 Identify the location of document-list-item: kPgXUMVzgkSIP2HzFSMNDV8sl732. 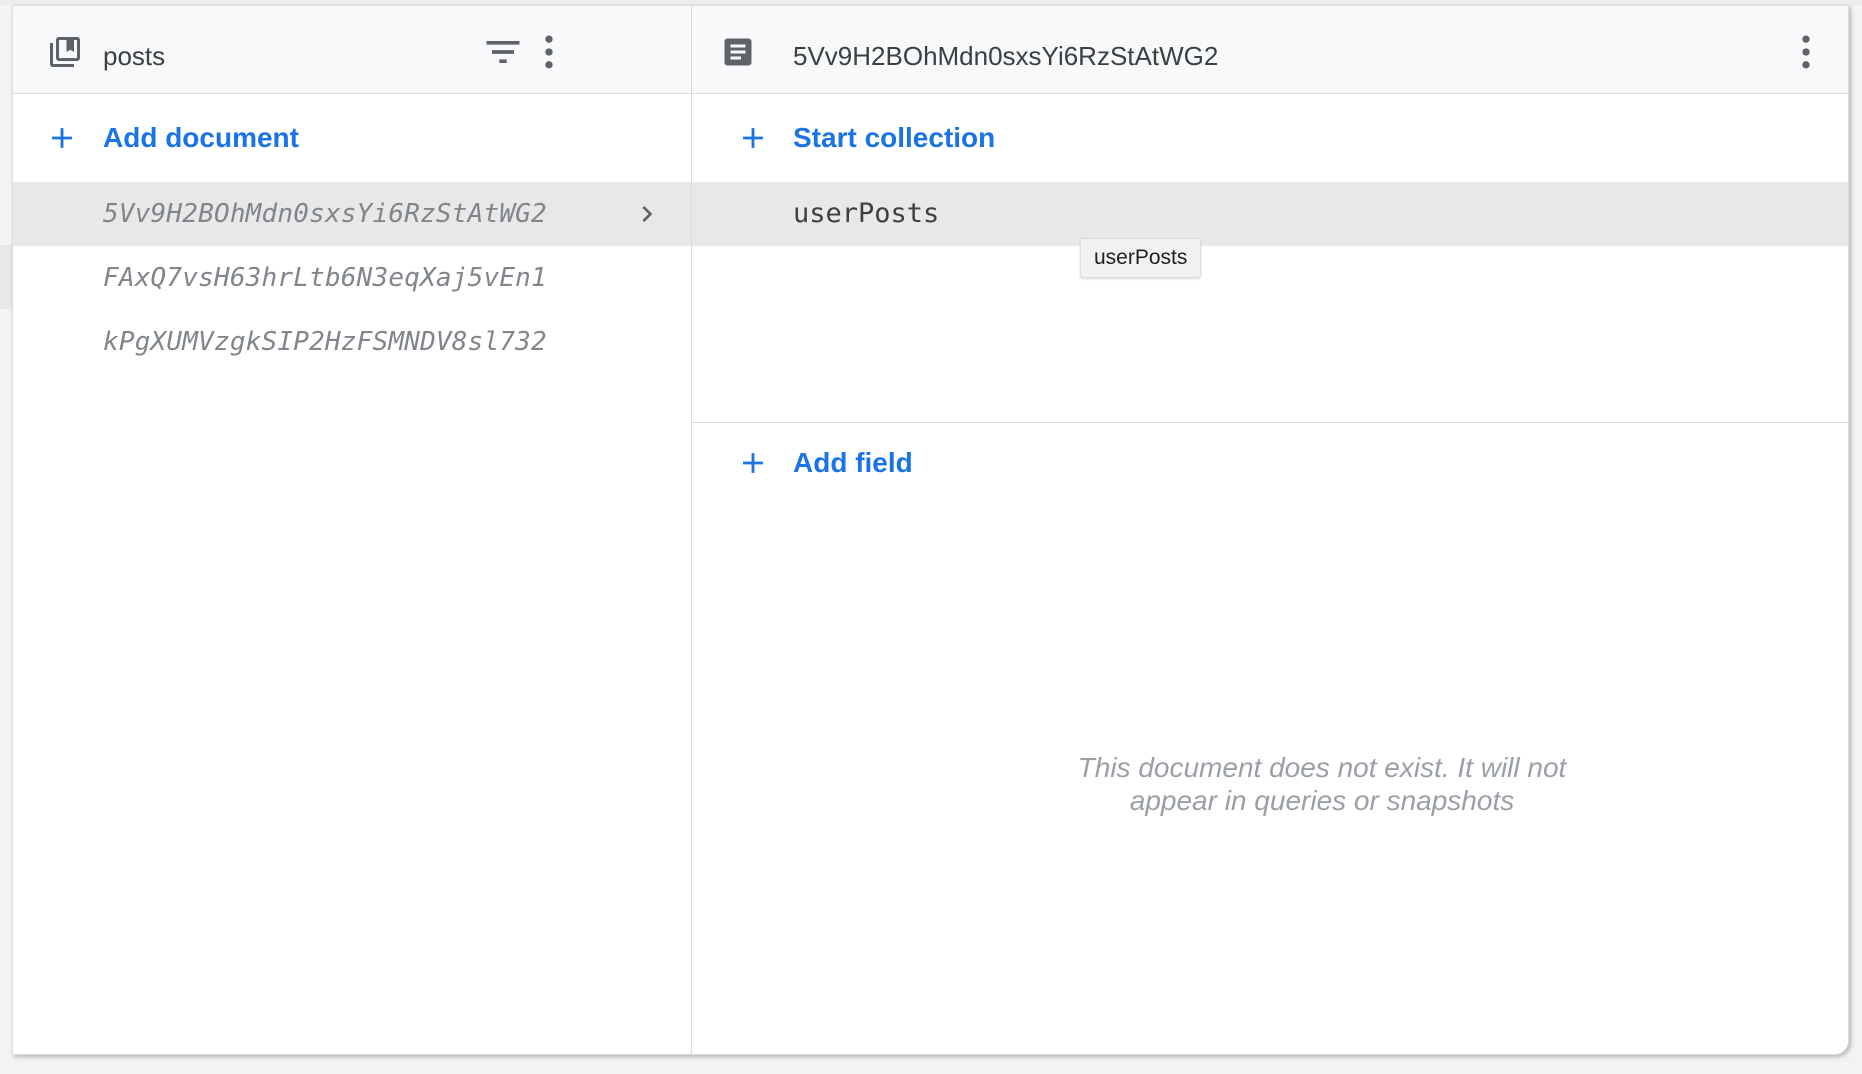
(352, 342).